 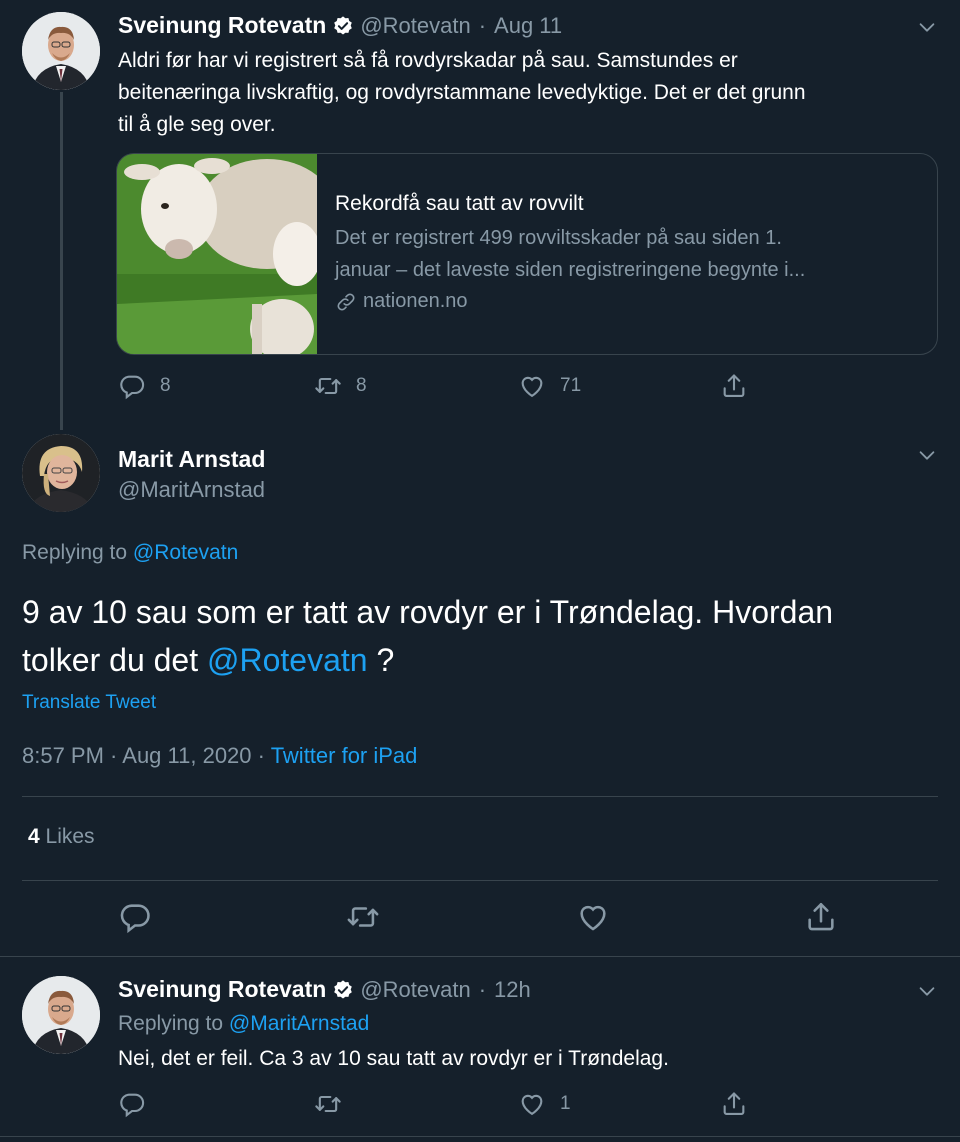 I want to click on tweet1-header: Sveinung Rotevatn @Rotevatn · Aug 11, so click(x=340, y=25).